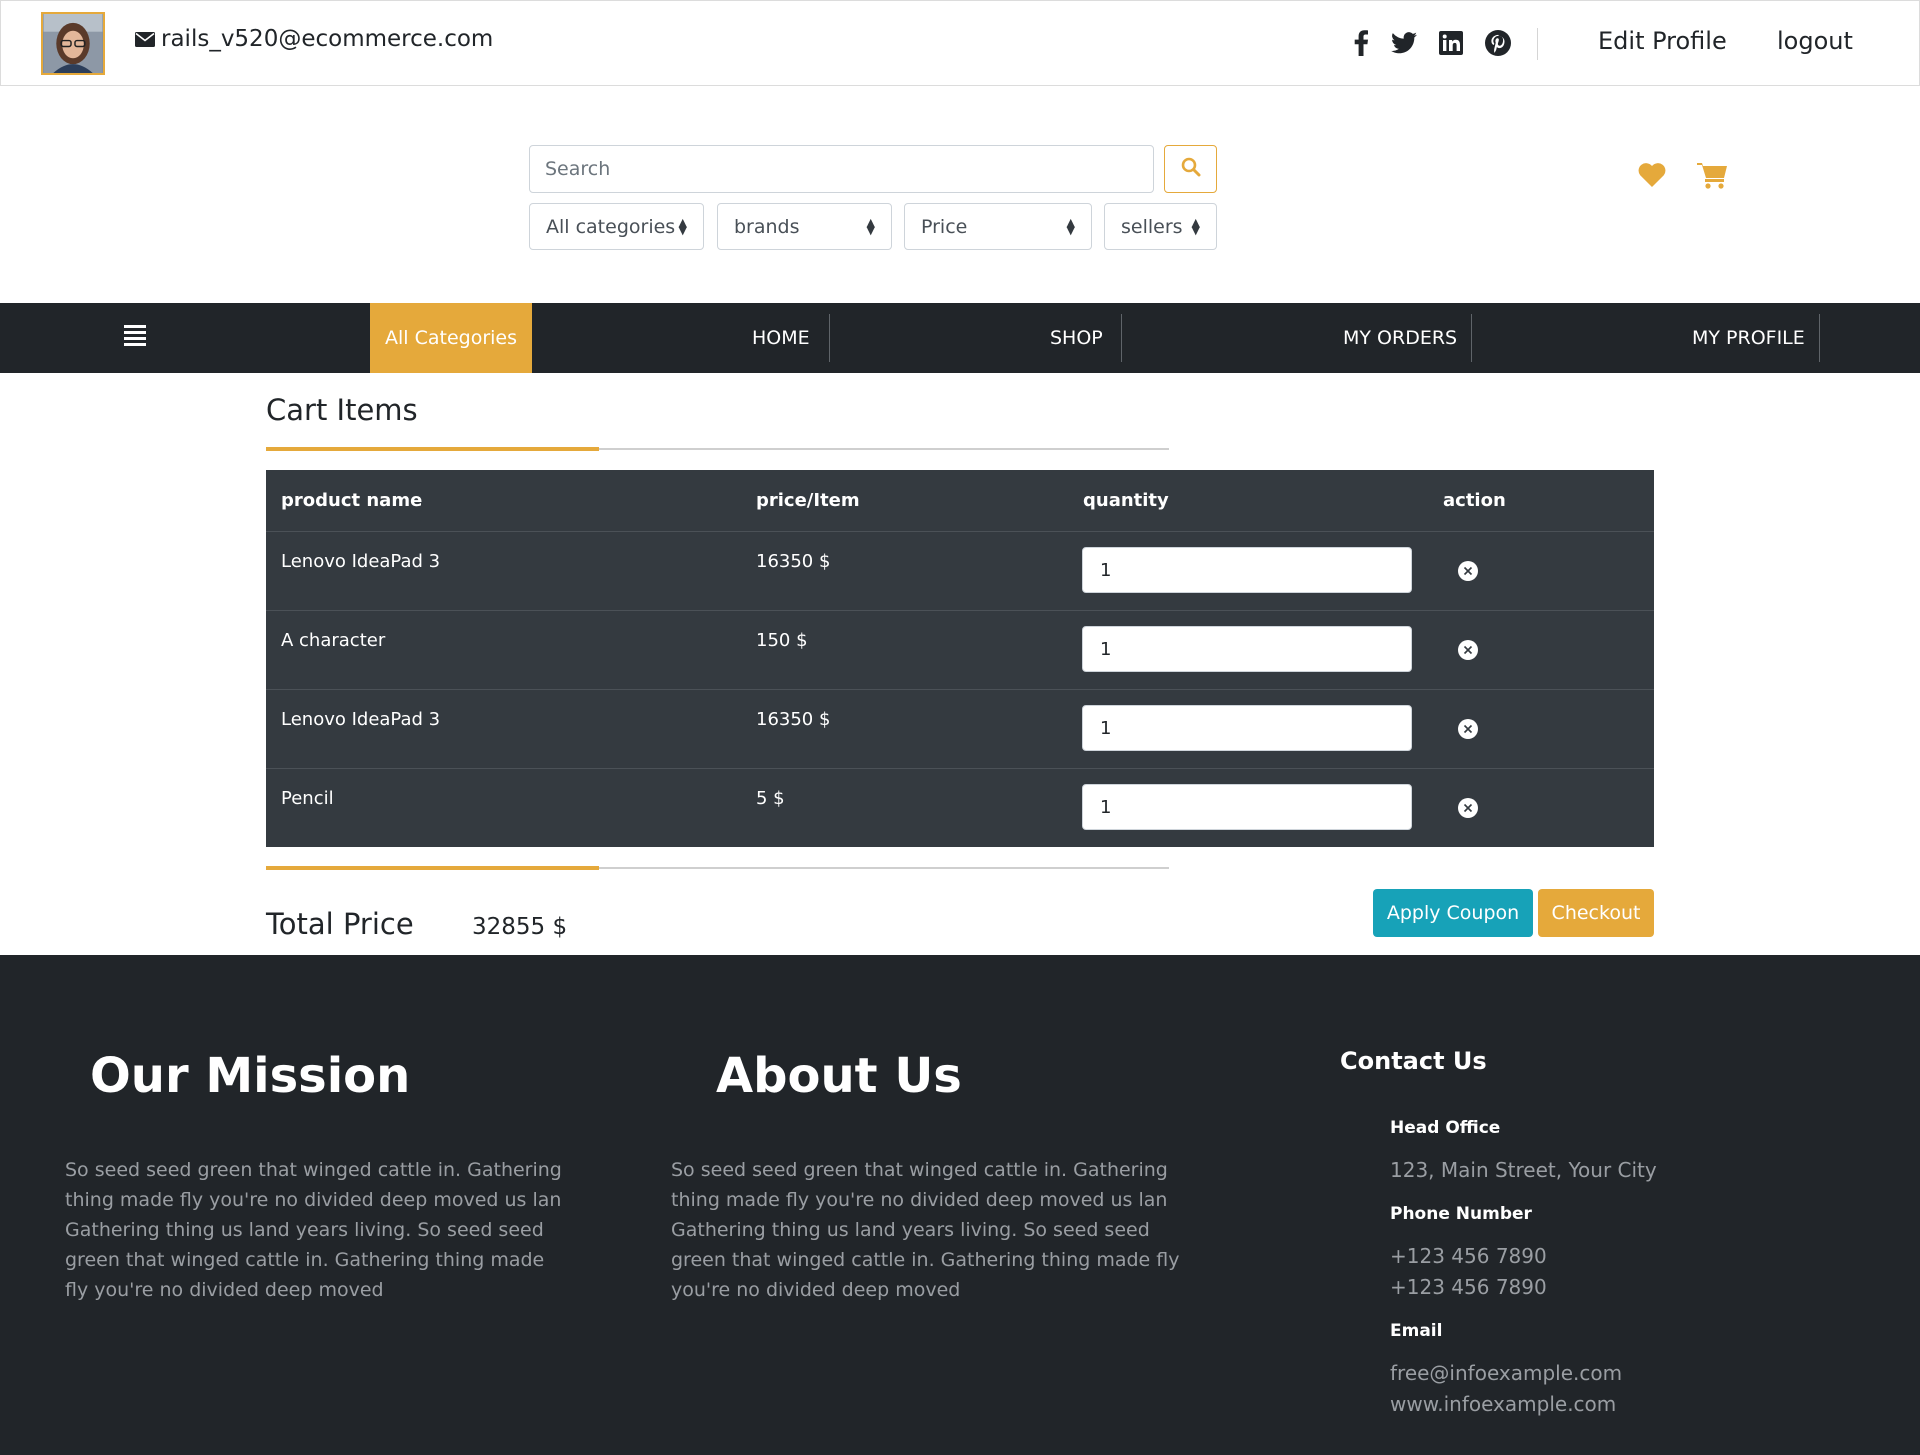 Image resolution: width=1920 pixels, height=1455 pixels. Describe the element at coordinates (1652, 177) in the screenshot. I see `wishlist-heart-icon` at that location.